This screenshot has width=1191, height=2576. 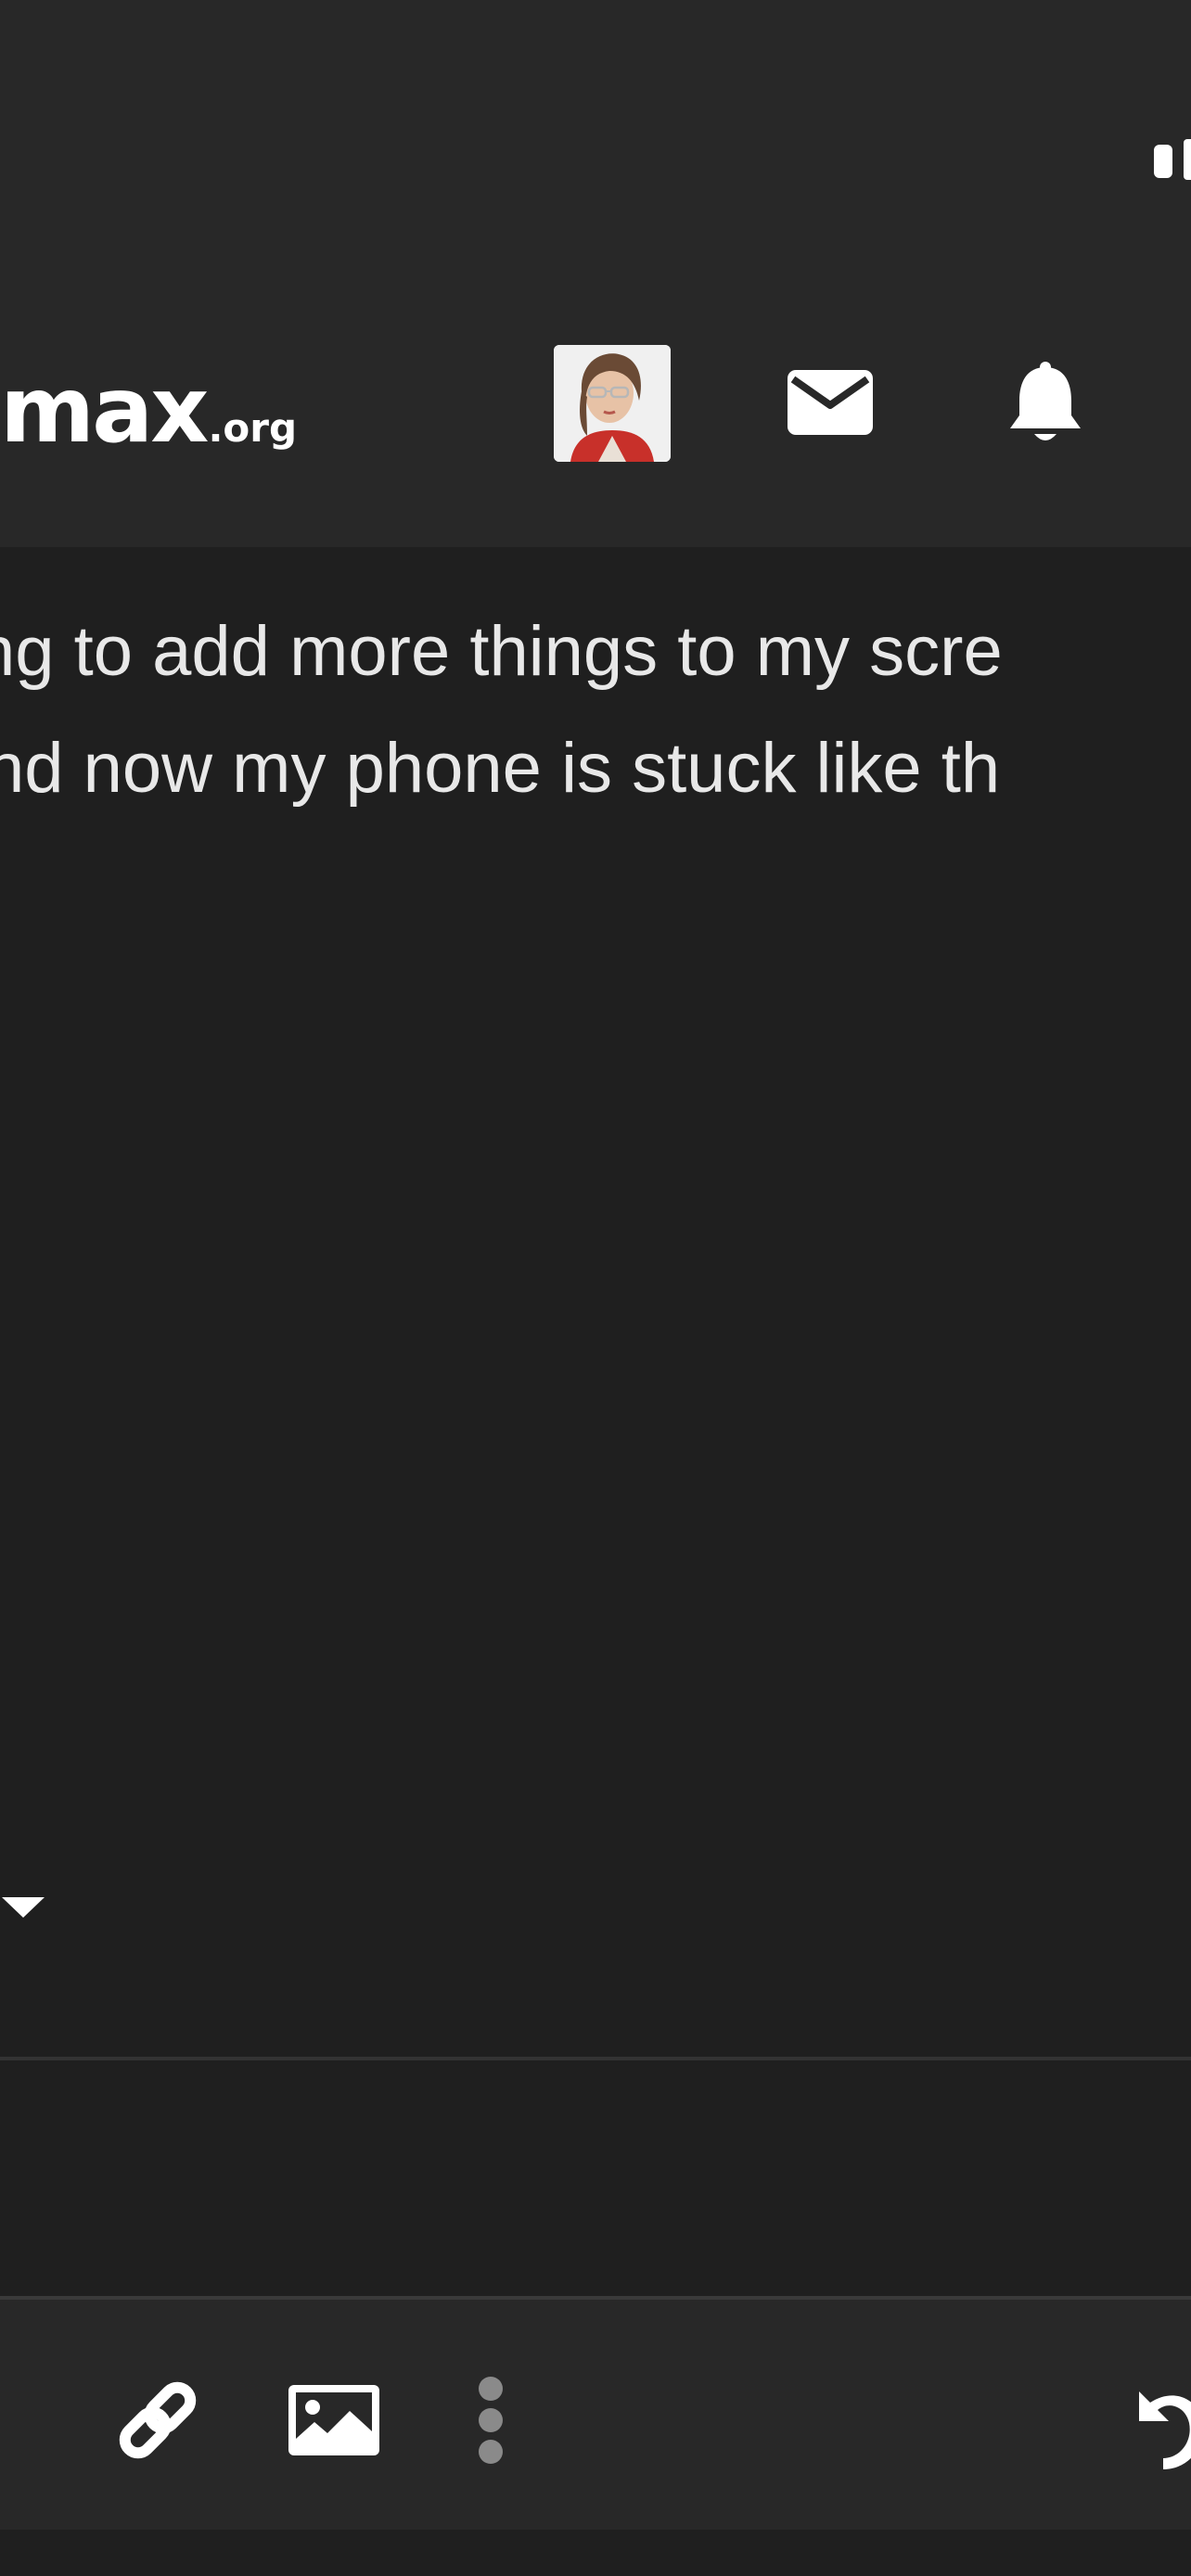 I want to click on undo-button, so click(x=1162, y=2425).